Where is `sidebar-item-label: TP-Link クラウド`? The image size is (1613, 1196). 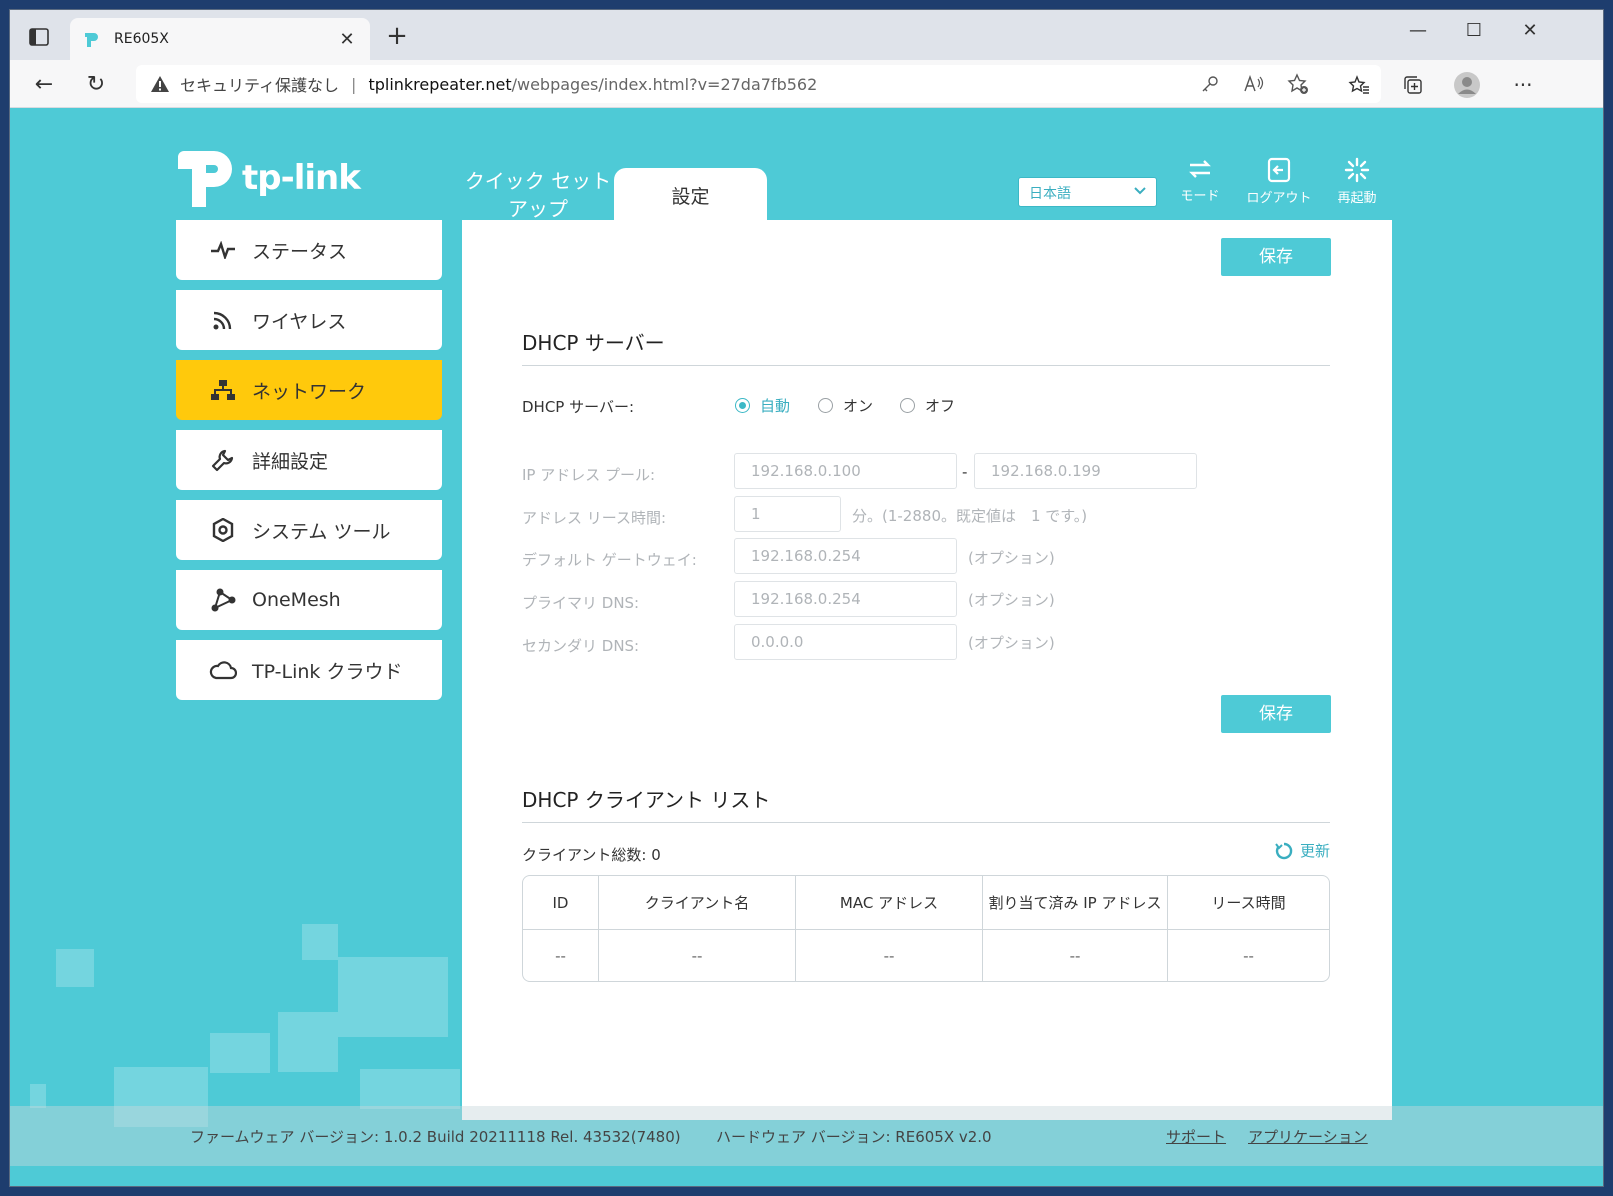 sidebar-item-label: TP-Link クラウド is located at coordinates (327, 671).